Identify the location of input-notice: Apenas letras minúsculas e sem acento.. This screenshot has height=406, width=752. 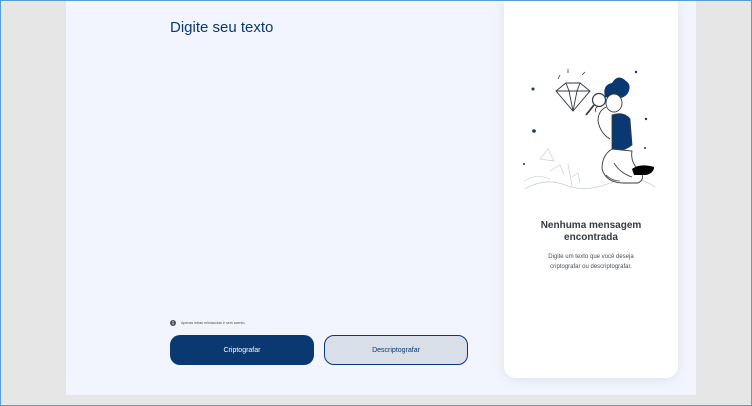
(208, 323).